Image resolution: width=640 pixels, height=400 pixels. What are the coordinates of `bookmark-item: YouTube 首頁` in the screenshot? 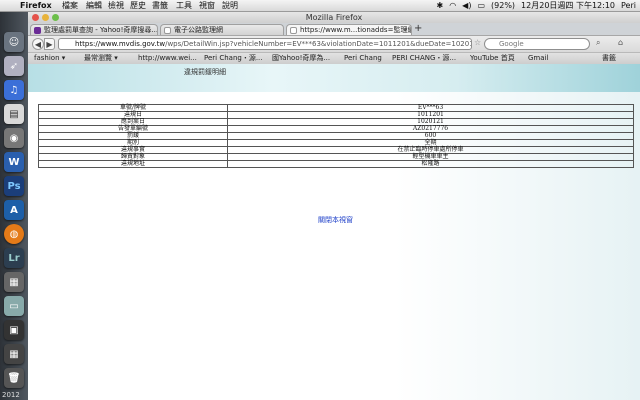 It's located at (492, 58).